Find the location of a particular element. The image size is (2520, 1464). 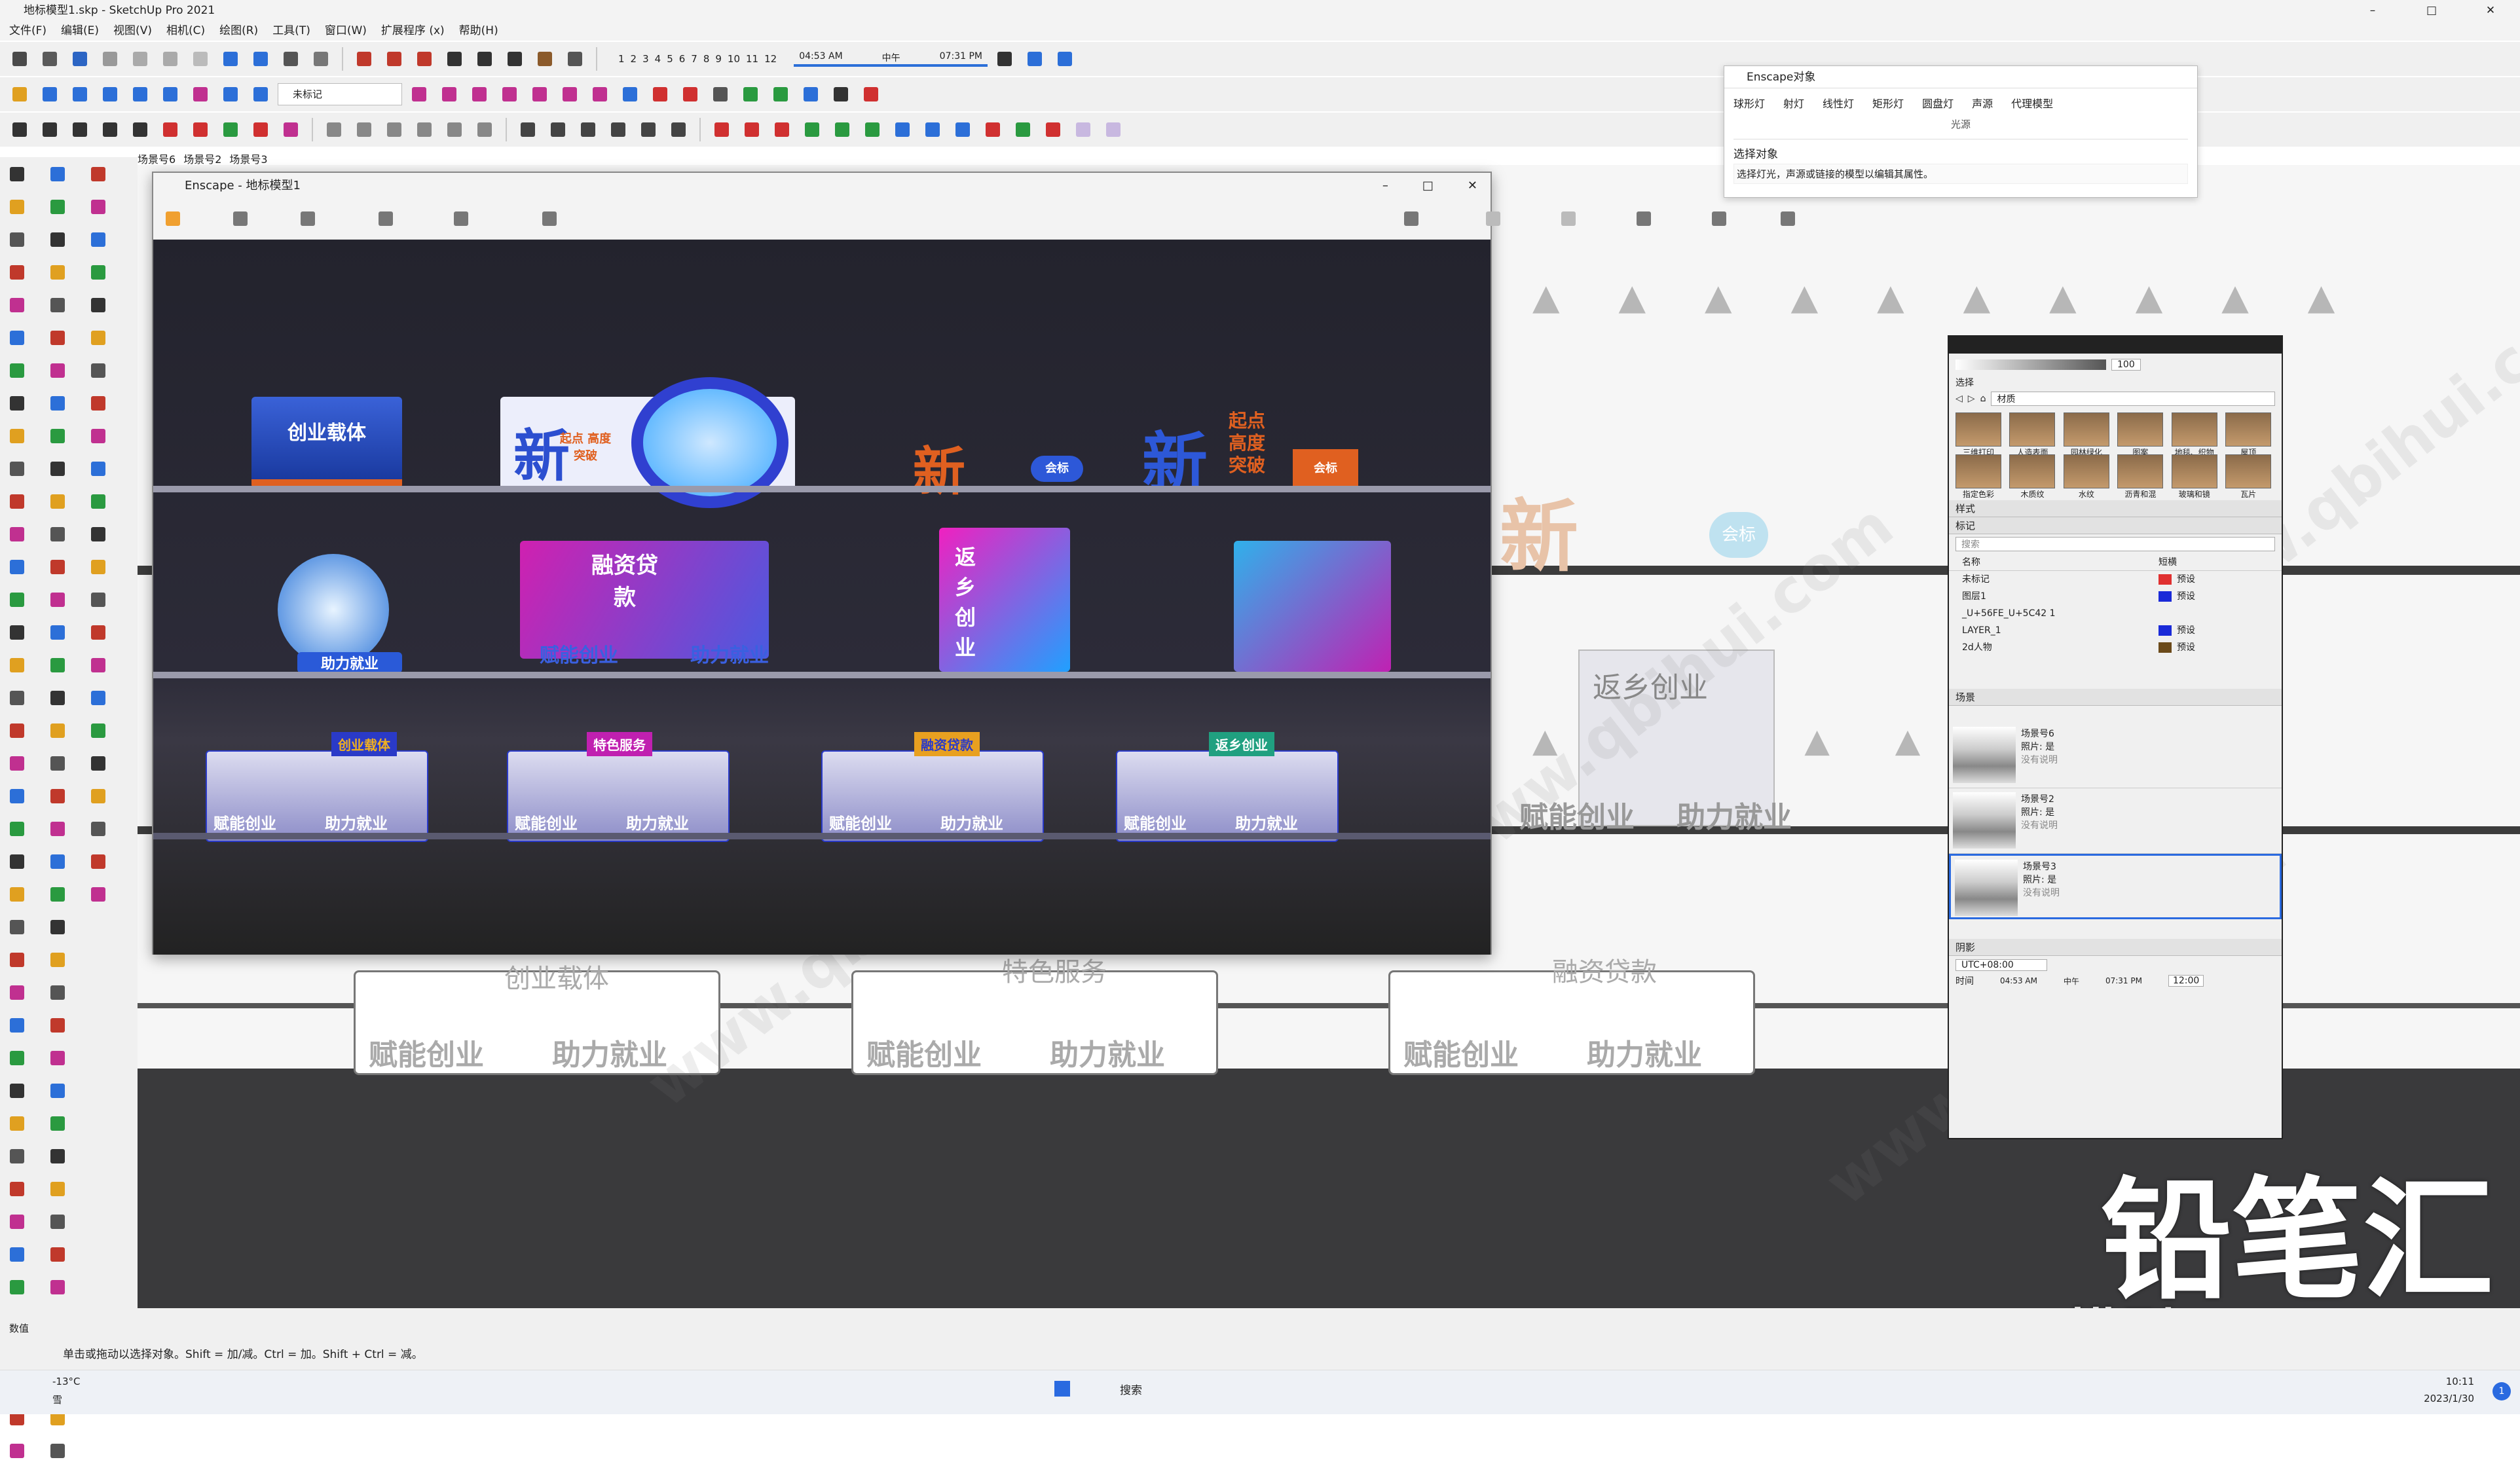

align-left-icon is located at coordinates (722, 130).